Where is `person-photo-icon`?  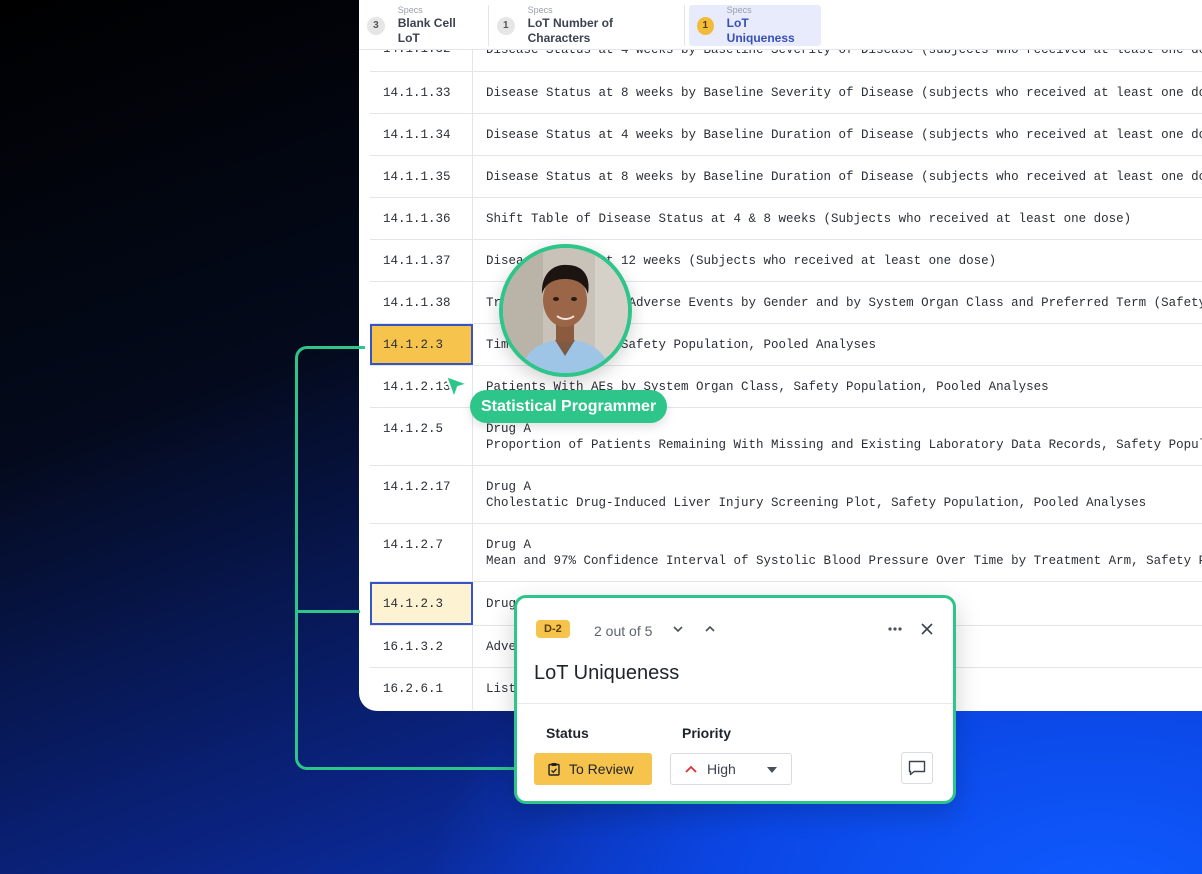 person-photo-icon is located at coordinates (565, 310).